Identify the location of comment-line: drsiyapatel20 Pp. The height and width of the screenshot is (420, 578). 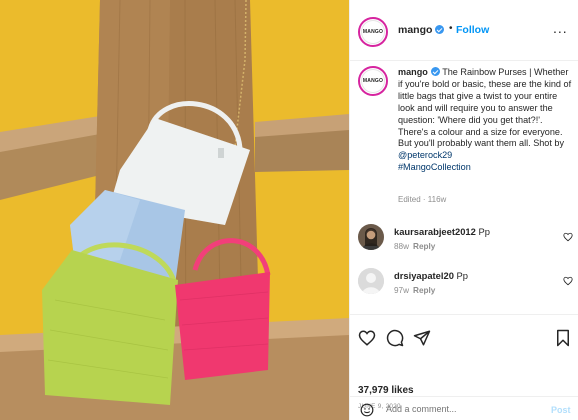
(431, 275).